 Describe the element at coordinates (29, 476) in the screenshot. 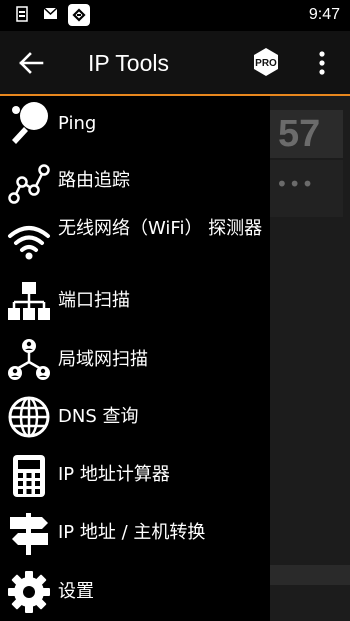

I see `calculator-icon` at that location.